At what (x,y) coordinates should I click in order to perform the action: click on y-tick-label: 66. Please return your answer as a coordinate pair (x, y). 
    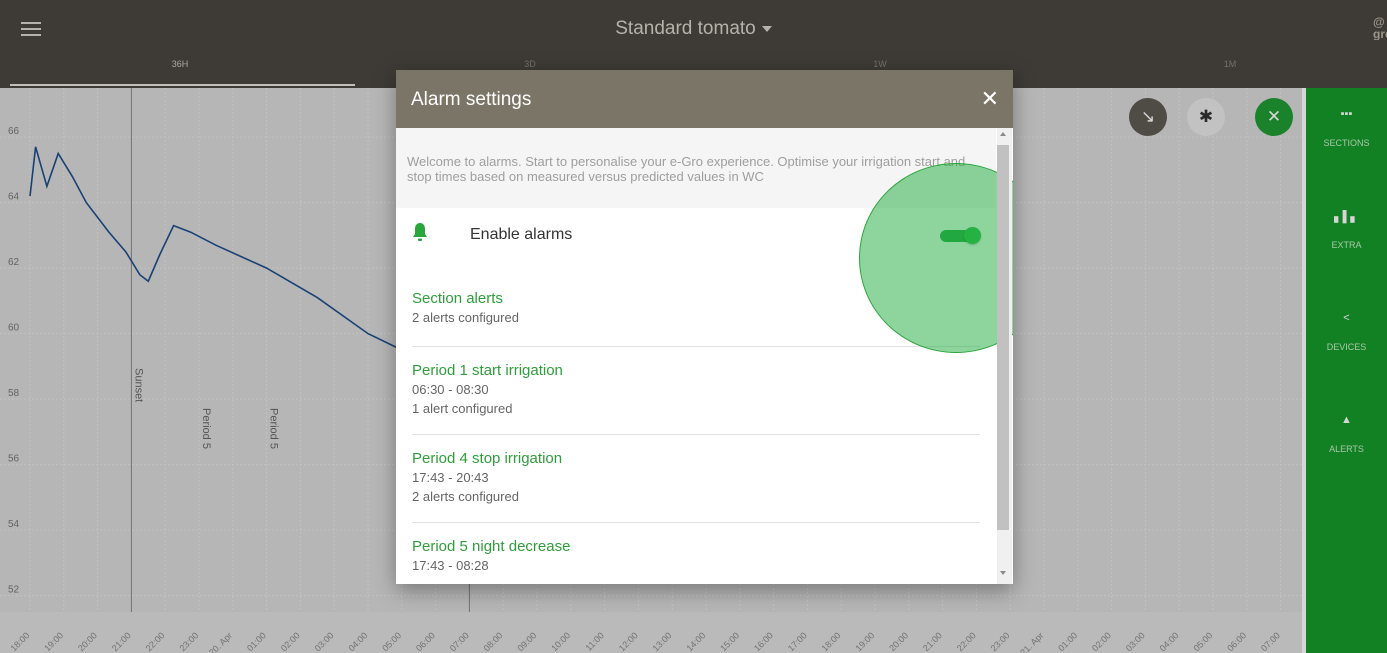
    Looking at the image, I should click on (14, 131).